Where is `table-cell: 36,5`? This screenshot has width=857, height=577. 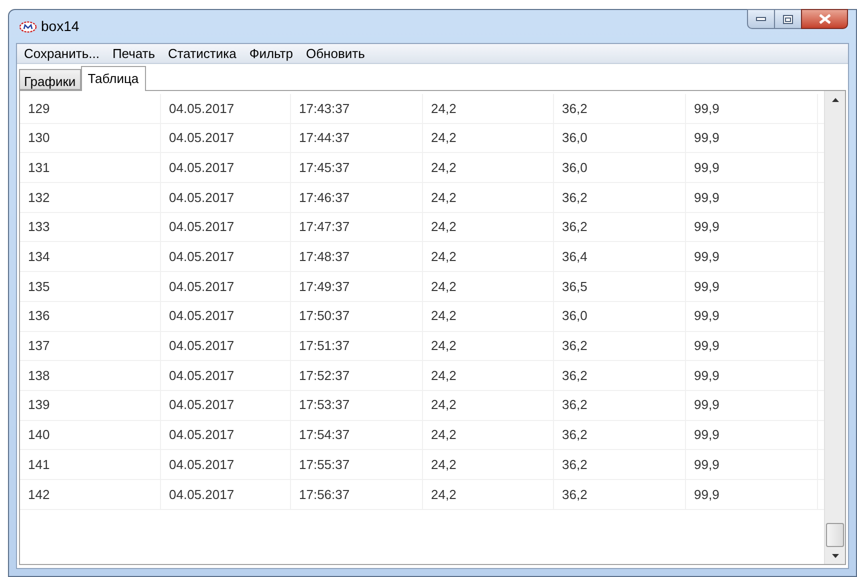
table-cell: 36,5 is located at coordinates (620, 286).